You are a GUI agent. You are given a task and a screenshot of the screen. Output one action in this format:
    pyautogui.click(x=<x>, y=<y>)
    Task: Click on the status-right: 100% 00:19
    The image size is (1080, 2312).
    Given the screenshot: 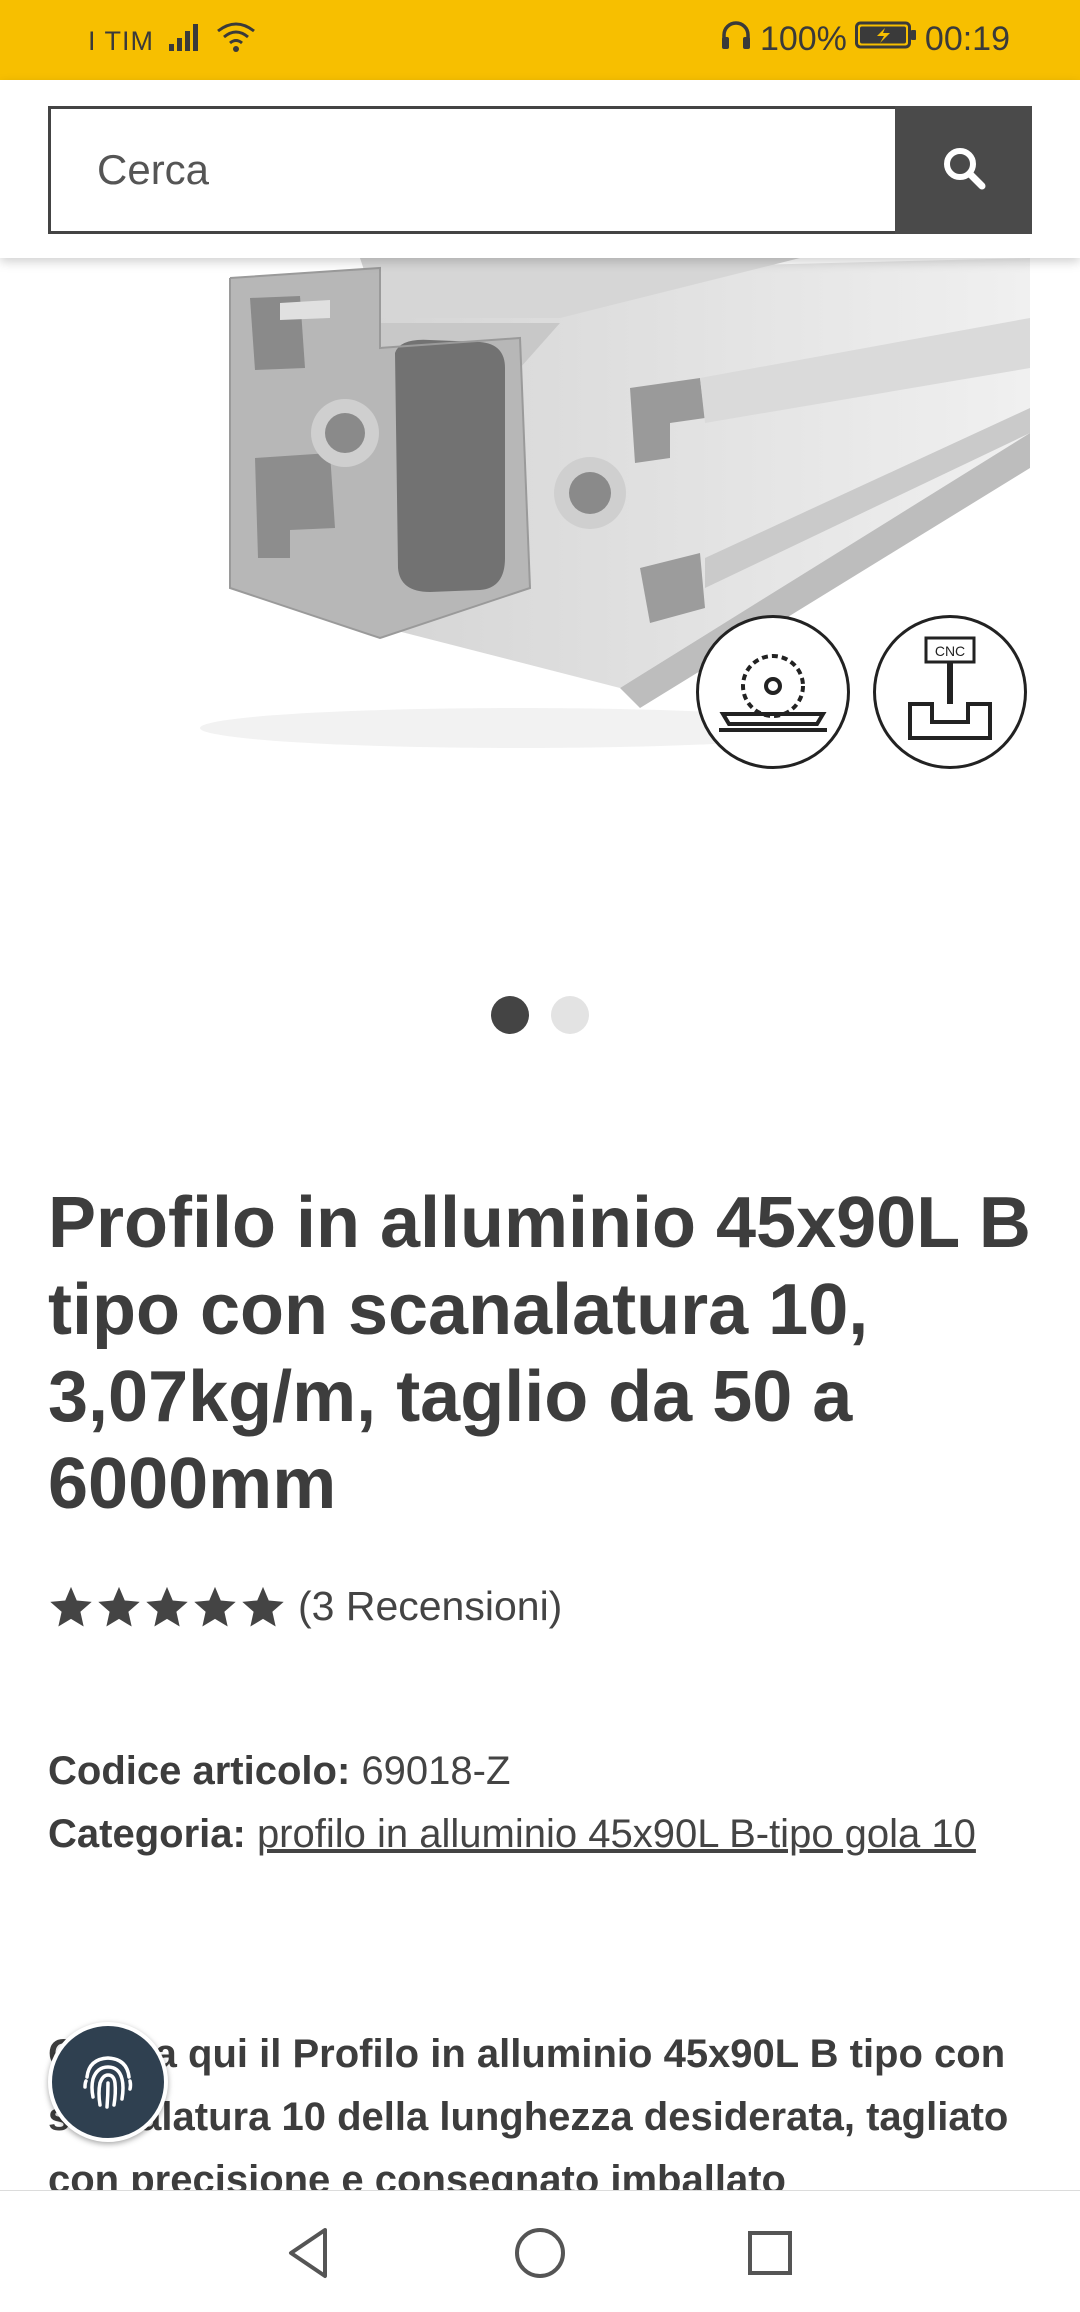 What is the action you would take?
    pyautogui.click(x=865, y=39)
    